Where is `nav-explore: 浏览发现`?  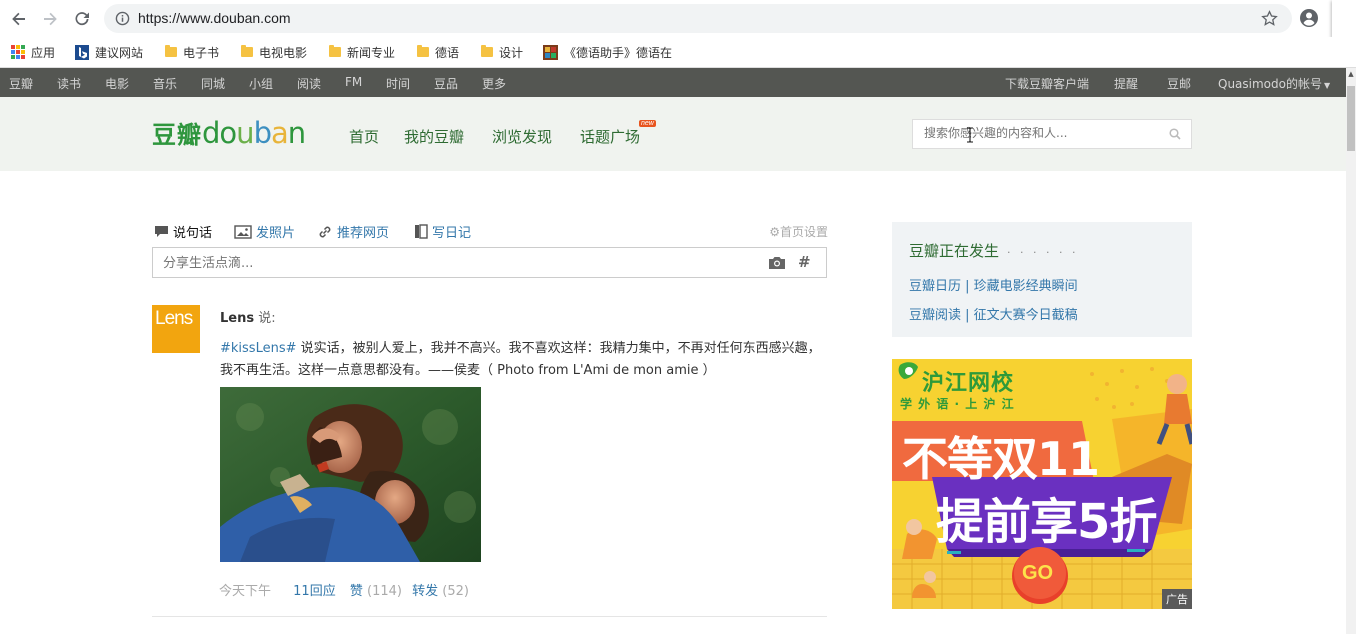
nav-explore: 浏览发现 is located at coordinates (522, 136).